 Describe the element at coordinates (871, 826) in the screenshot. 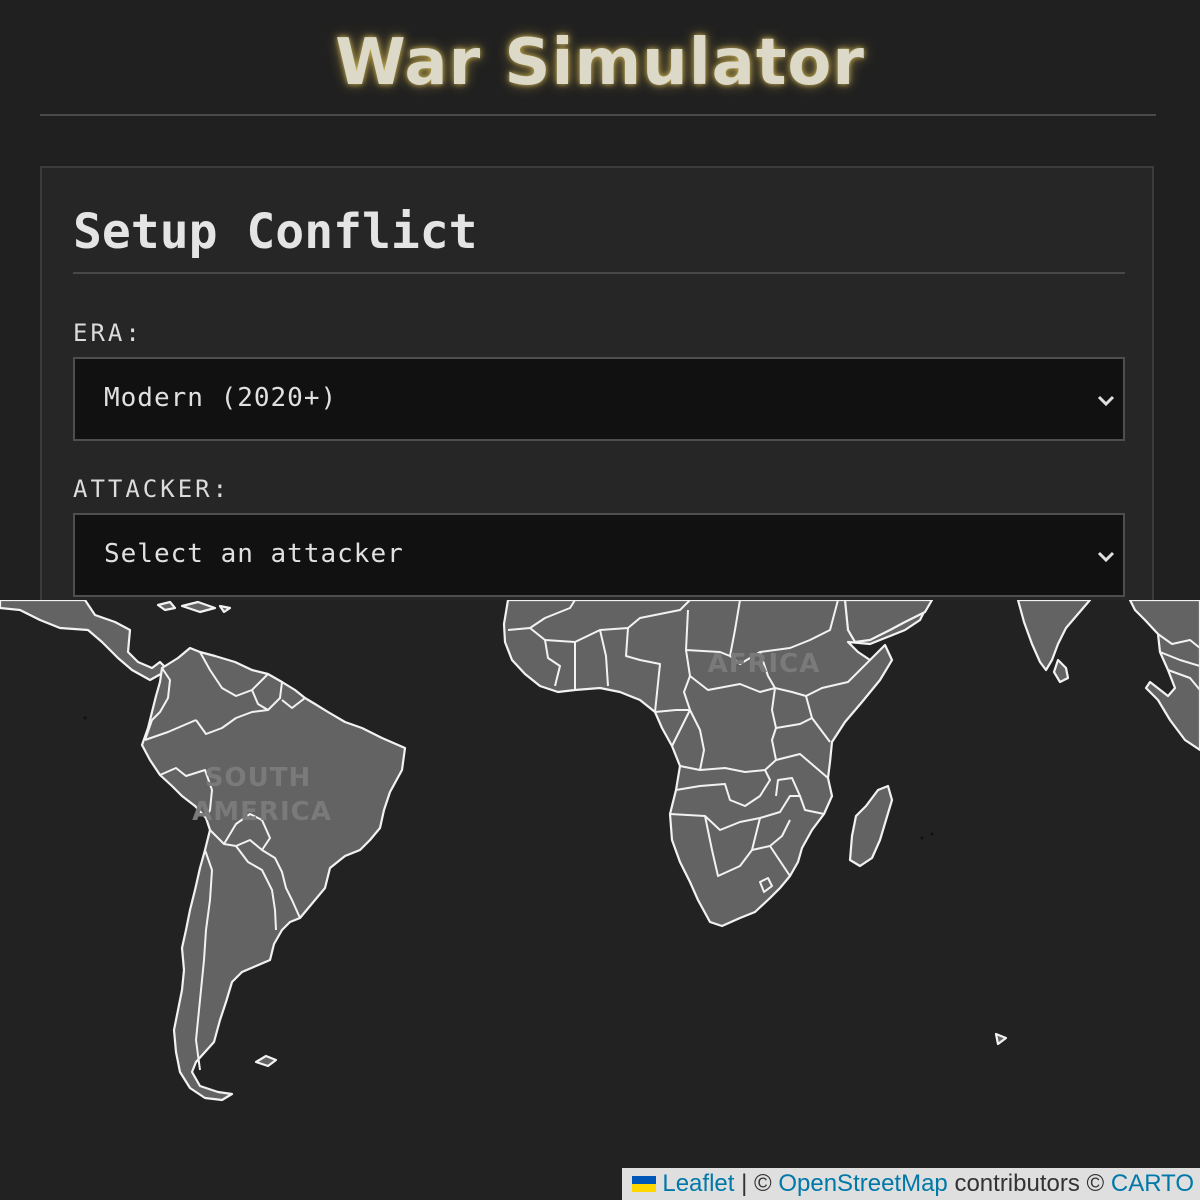

I see `madagascar` at that location.